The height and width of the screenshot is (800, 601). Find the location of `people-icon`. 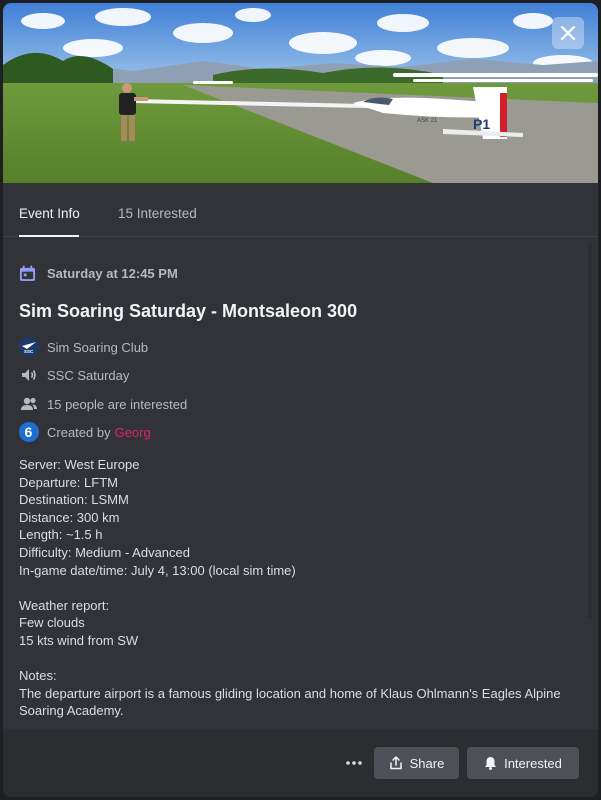

people-icon is located at coordinates (29, 404).